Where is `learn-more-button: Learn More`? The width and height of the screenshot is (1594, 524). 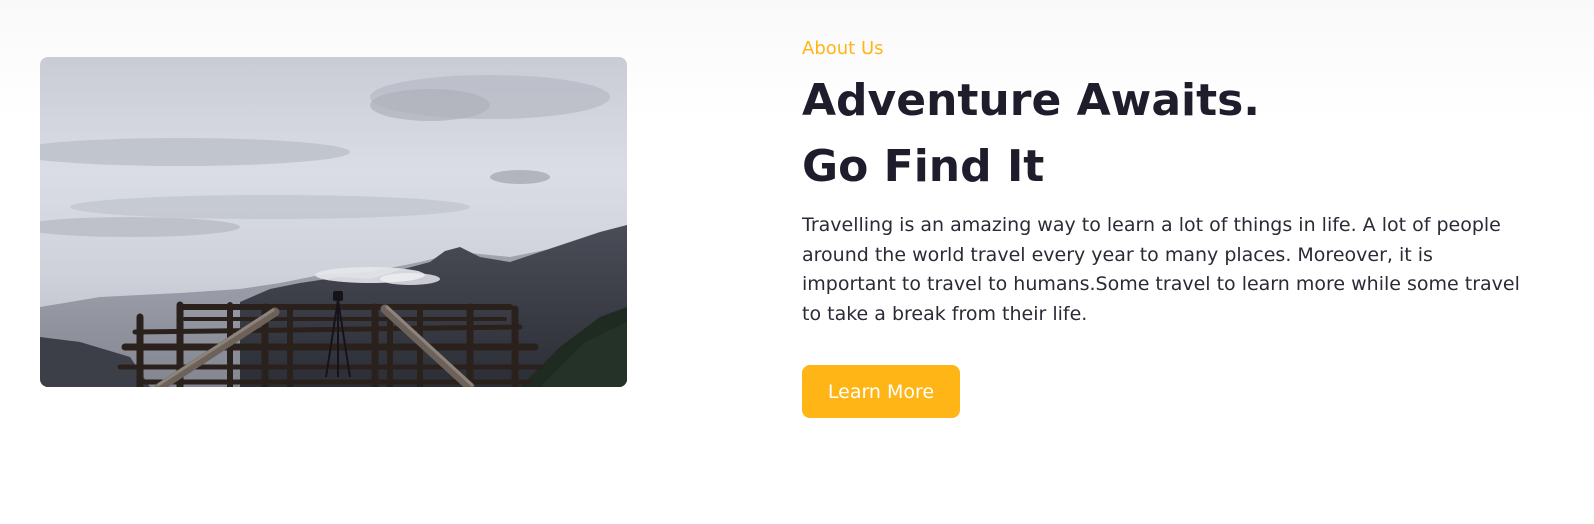 learn-more-button: Learn More is located at coordinates (881, 391).